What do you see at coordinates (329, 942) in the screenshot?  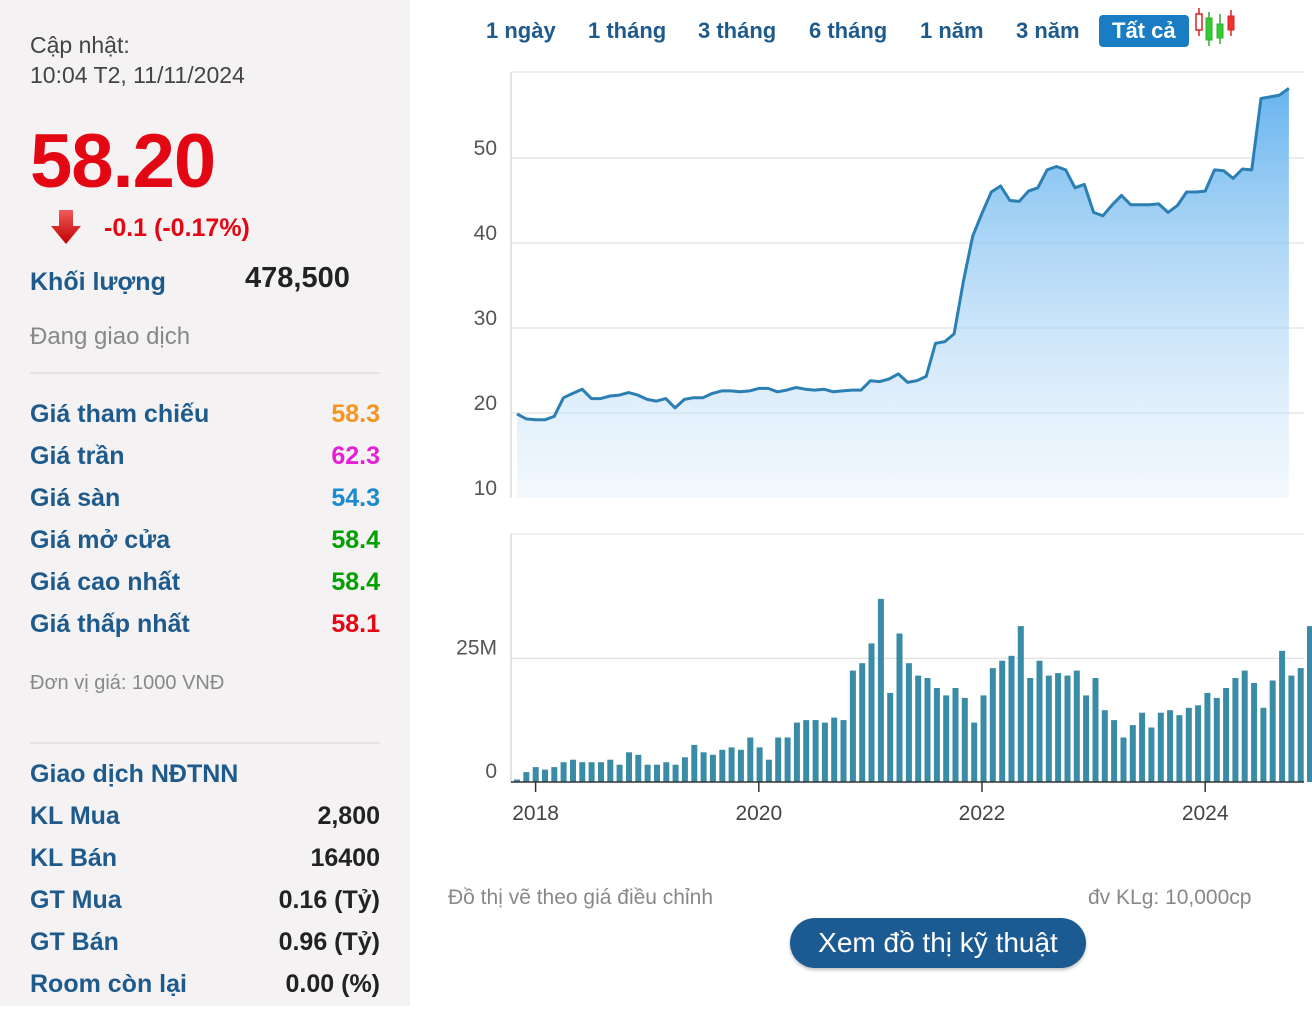 I see `foreign-row-value: 0.96 (Tỷ)` at bounding box center [329, 942].